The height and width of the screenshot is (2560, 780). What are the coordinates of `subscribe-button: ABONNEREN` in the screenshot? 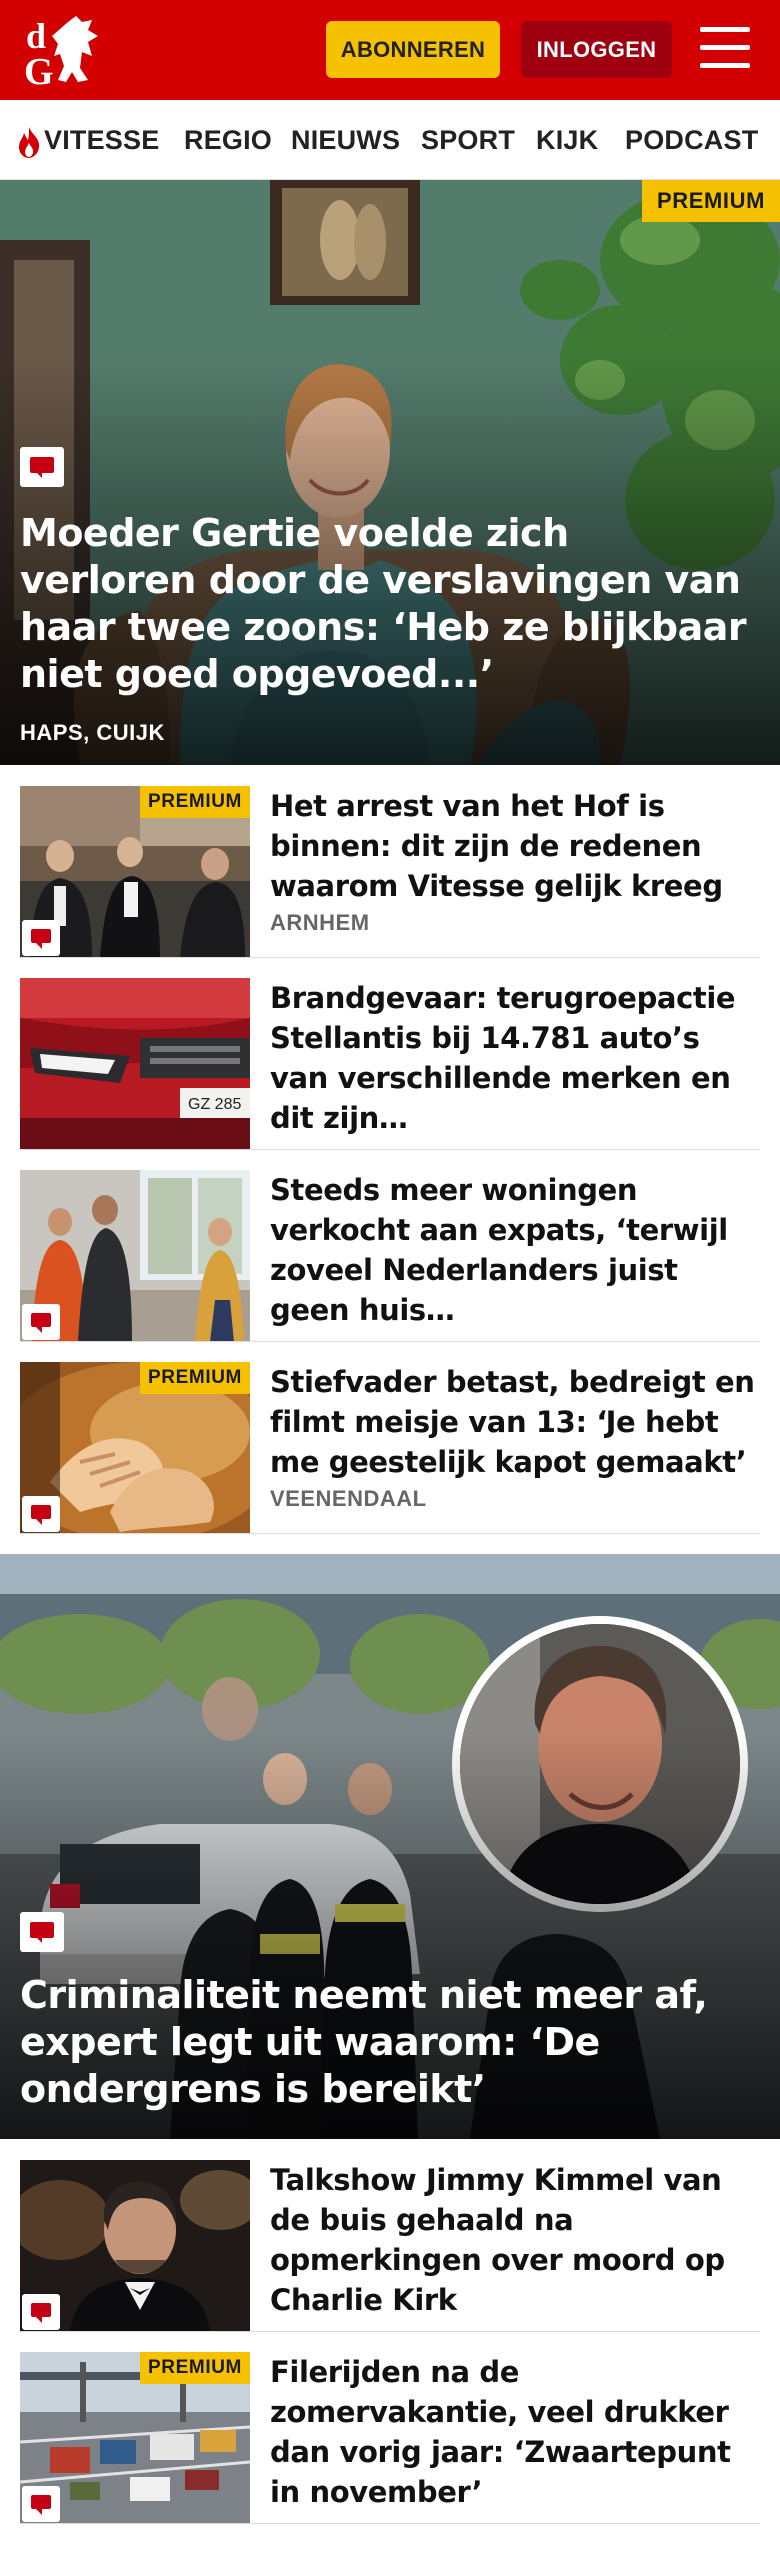 It's located at (413, 49).